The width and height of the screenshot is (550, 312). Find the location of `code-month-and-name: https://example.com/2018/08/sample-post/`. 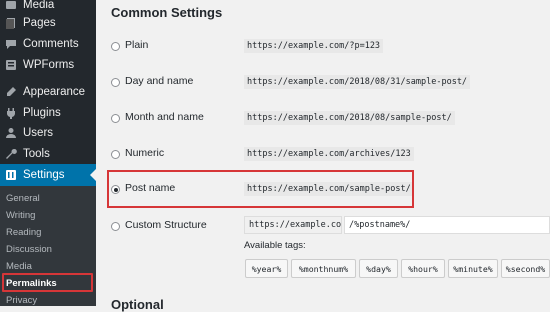

code-month-and-name: https://example.com/2018/08/sample-post/ is located at coordinates (349, 118).